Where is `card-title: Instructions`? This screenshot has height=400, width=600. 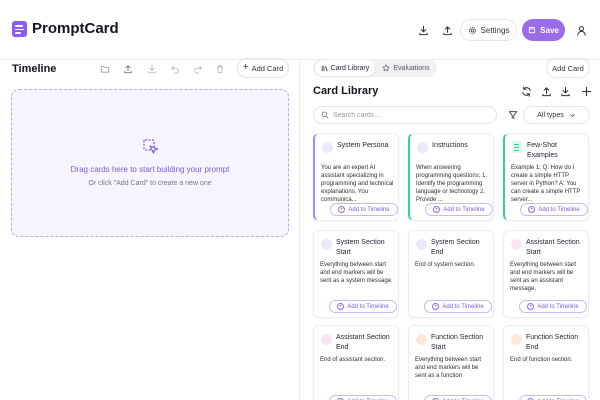 card-title: Instructions is located at coordinates (450, 145).